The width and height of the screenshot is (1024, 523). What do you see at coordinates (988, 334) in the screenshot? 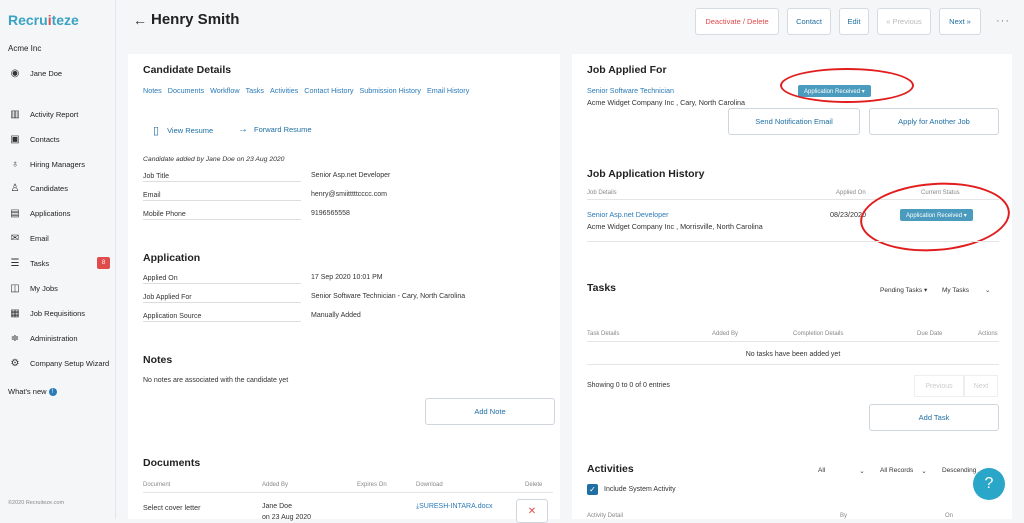
I see `col-header: Actions` at bounding box center [988, 334].